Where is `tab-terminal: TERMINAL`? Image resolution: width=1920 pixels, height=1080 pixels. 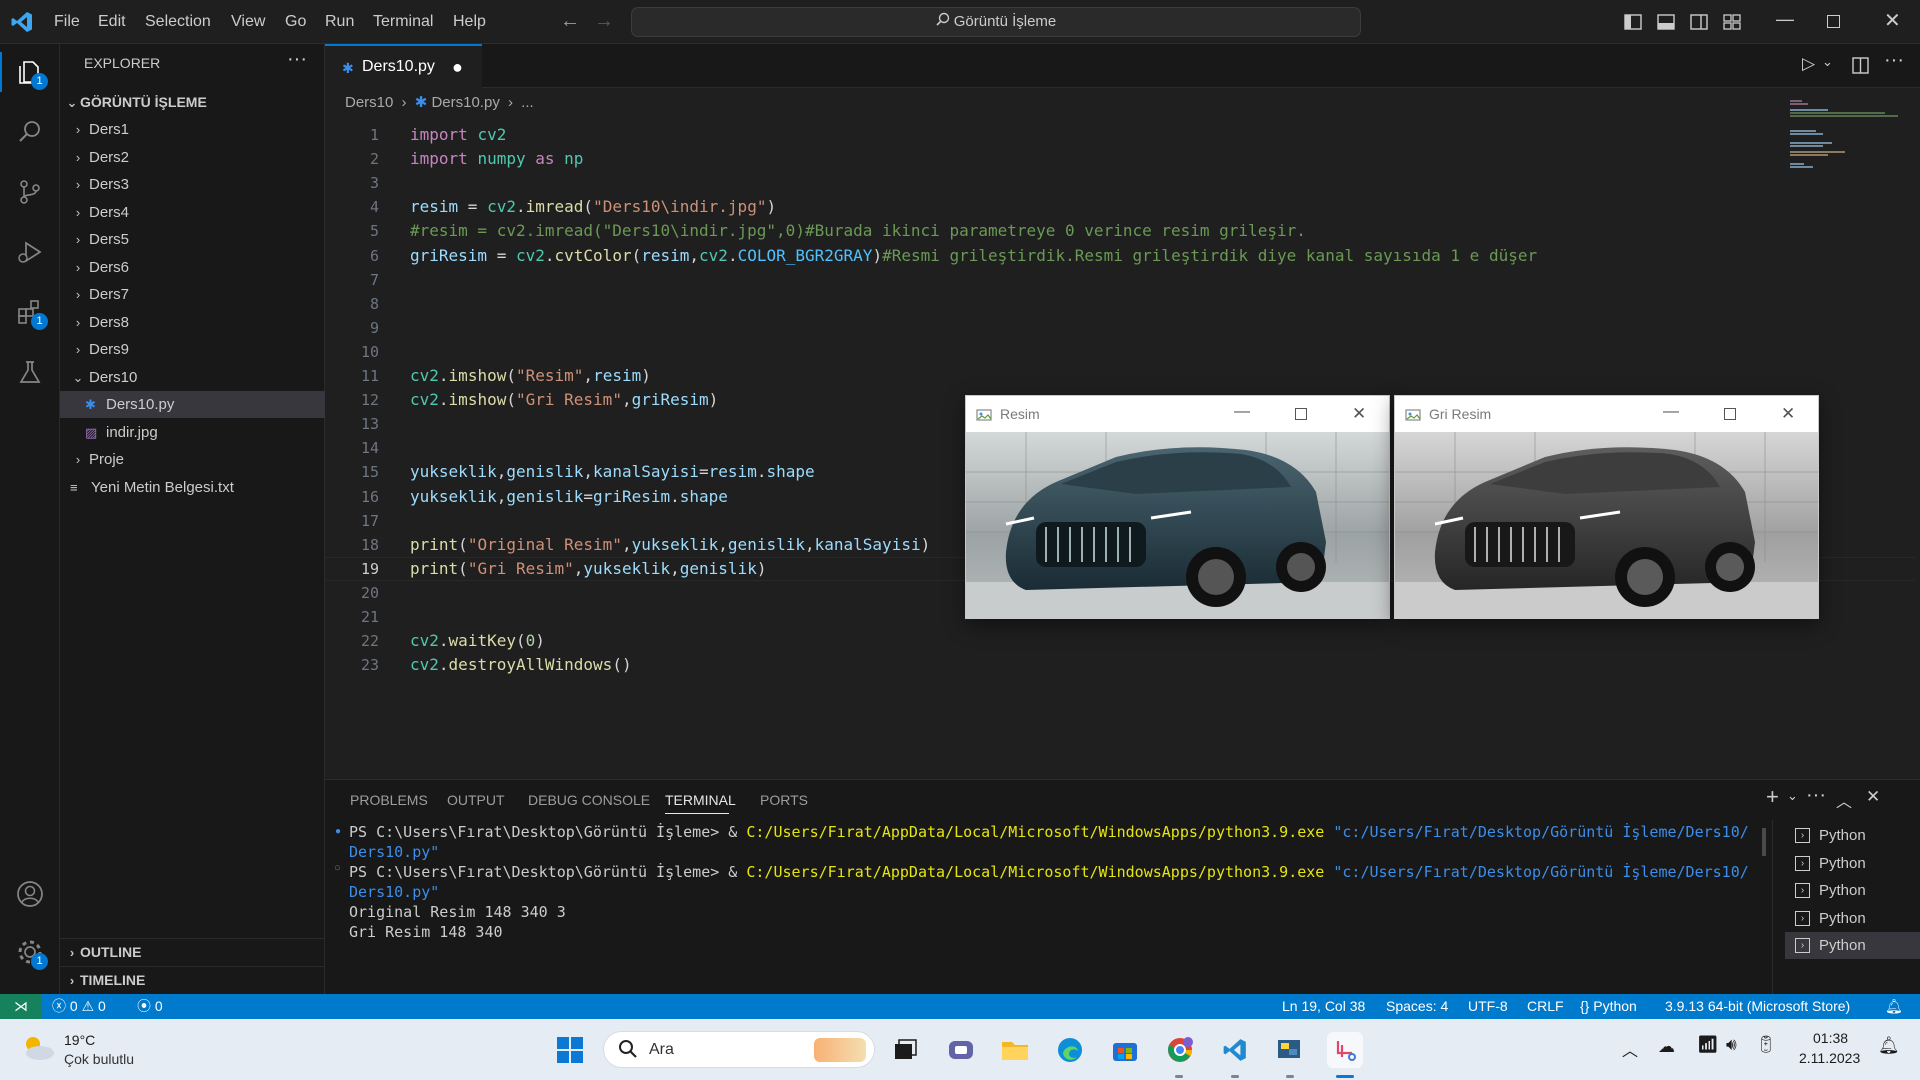 tab-terminal: TERMINAL is located at coordinates (700, 800).